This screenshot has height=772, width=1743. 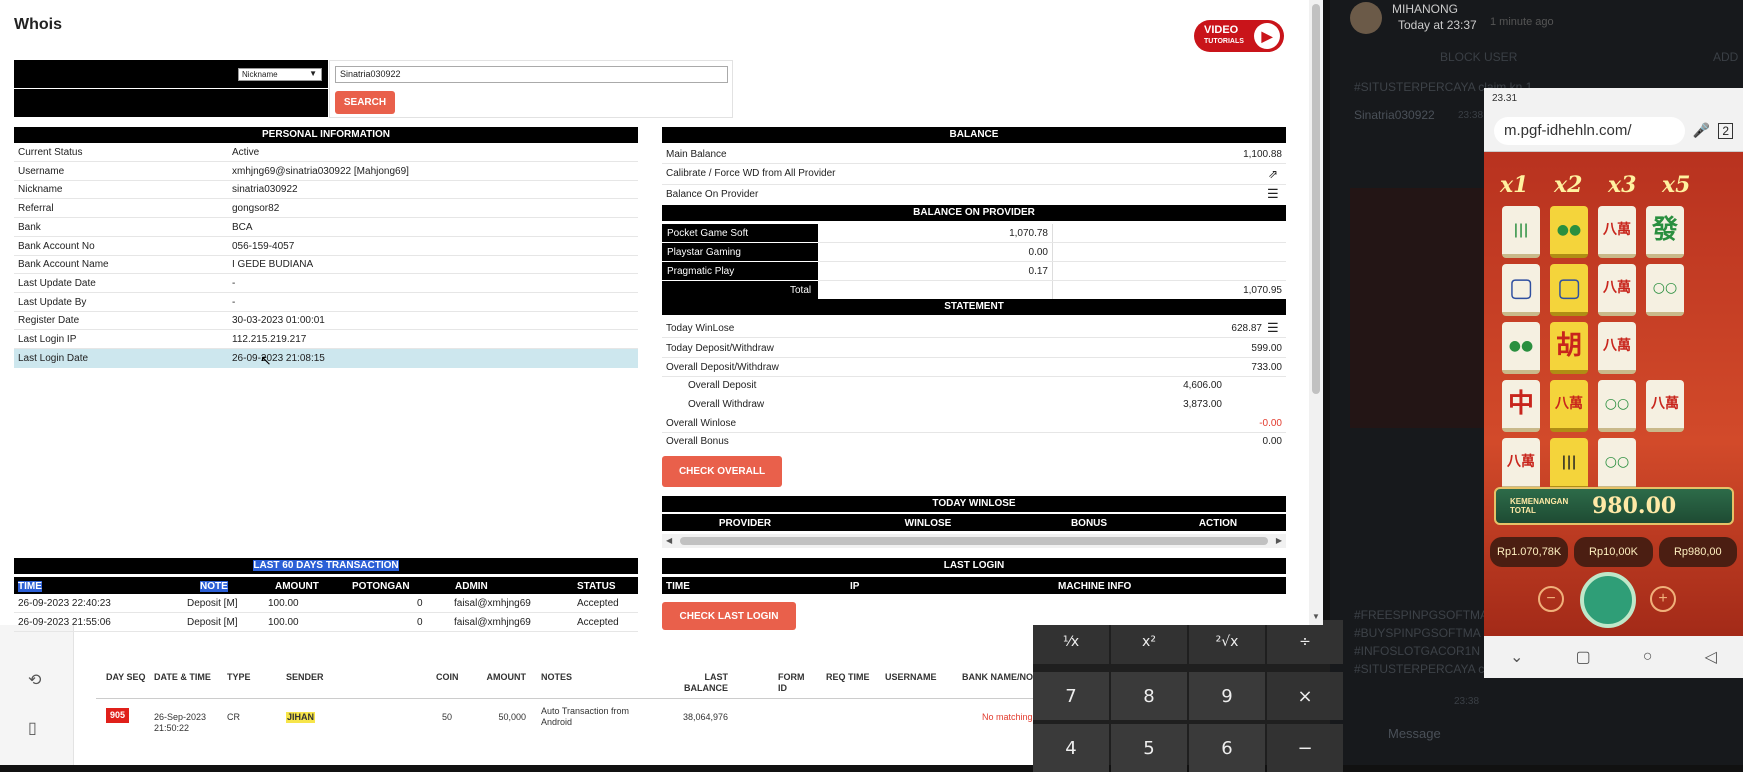 I want to click on vertical-scrollbar: ▼, so click(x=1316, y=312).